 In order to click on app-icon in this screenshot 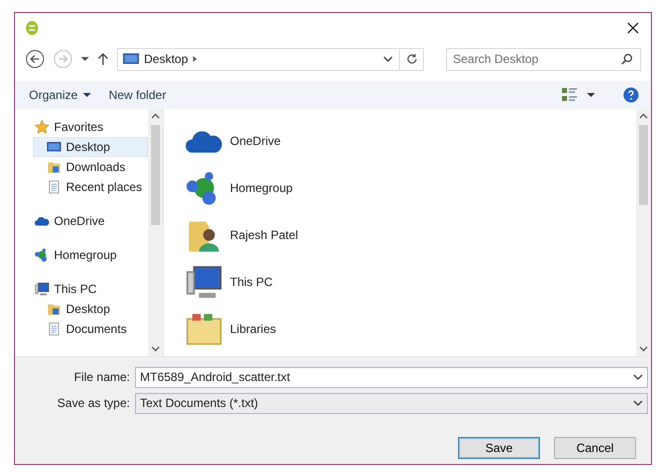, I will do `click(32, 28)`.